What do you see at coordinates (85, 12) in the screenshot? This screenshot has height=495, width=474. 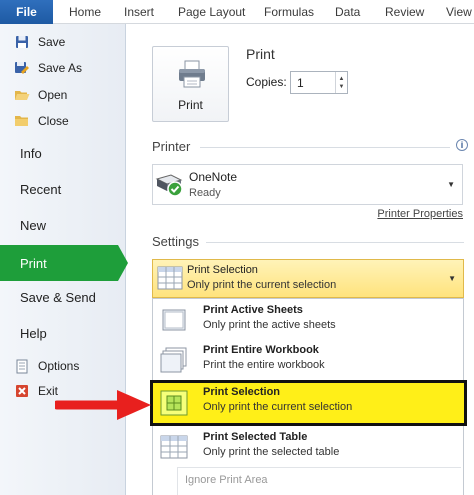 I see `tab-home: Home` at bounding box center [85, 12].